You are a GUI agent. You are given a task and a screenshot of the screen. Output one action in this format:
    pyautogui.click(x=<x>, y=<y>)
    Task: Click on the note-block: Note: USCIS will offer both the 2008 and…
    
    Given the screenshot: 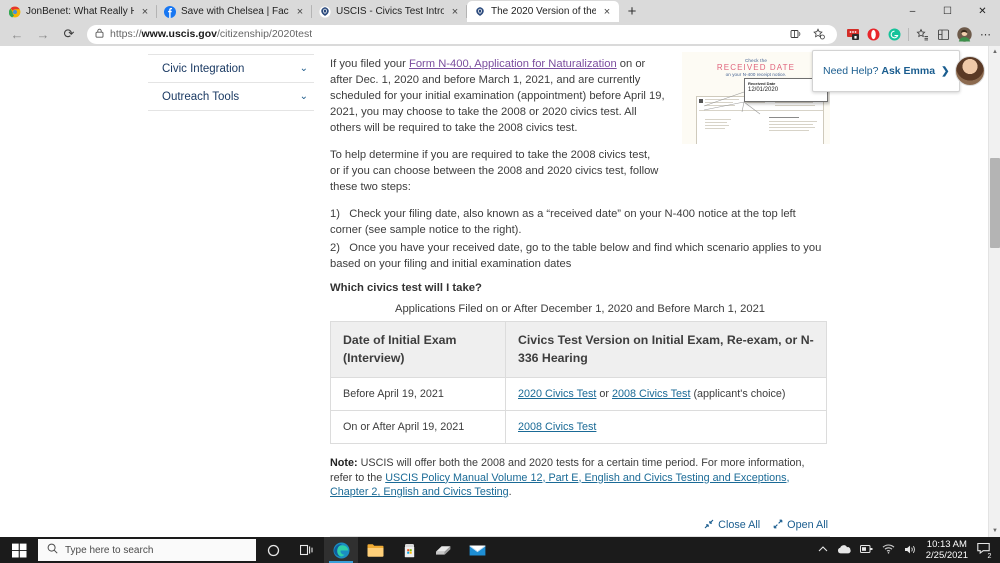 What is the action you would take?
    pyautogui.click(x=575, y=478)
    